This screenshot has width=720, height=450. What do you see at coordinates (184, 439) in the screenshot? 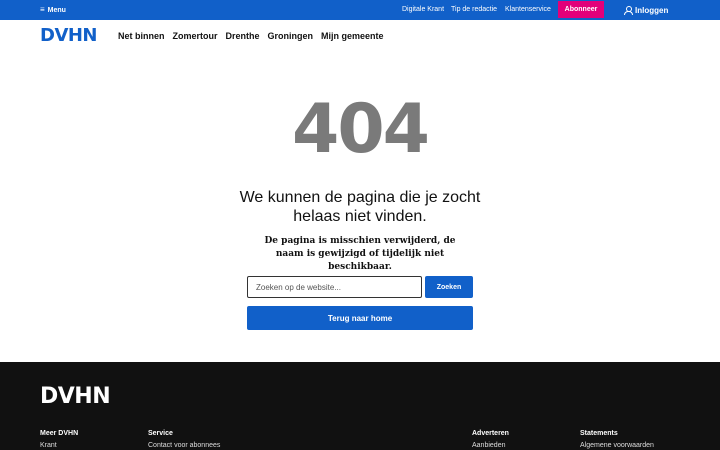
I see `footer-column-service: Service Contact voor abonnees` at bounding box center [184, 439].